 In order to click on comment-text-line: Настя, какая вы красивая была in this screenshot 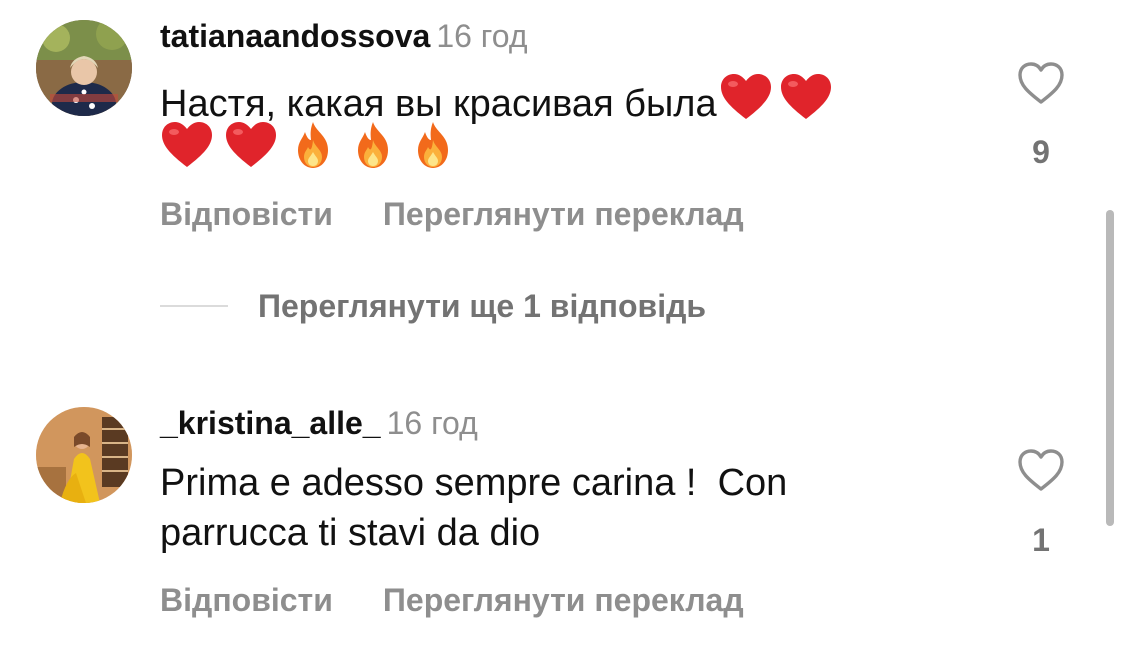, I will do `click(438, 104)`.